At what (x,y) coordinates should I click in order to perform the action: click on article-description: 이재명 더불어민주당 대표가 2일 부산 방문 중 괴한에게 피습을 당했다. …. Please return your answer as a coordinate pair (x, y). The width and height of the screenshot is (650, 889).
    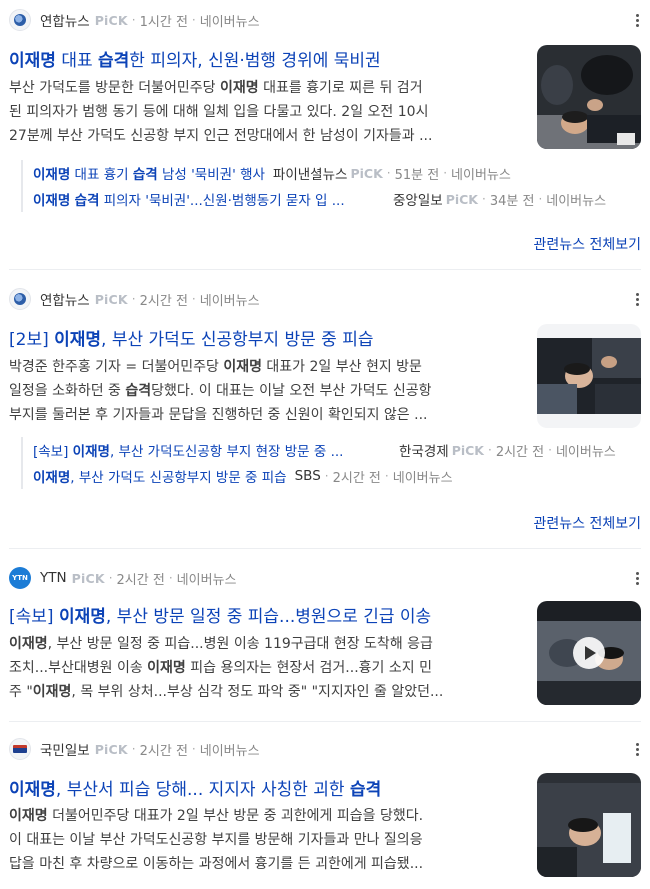
    Looking at the image, I should click on (216, 840).